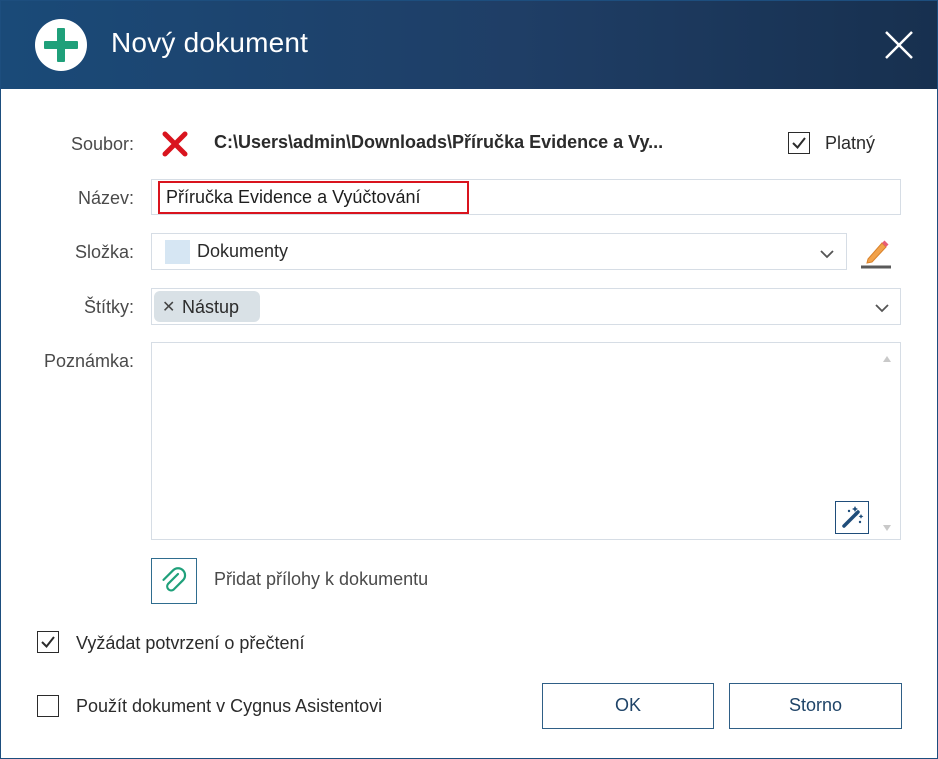 This screenshot has width=938, height=759. What do you see at coordinates (887, 356) in the screenshot?
I see `scroll-up-icon` at bounding box center [887, 356].